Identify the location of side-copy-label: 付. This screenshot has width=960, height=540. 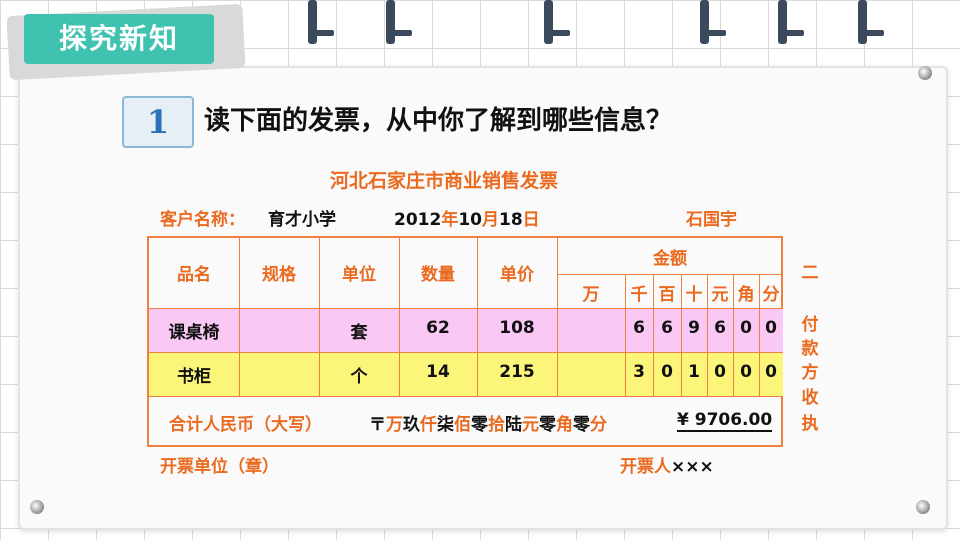
(810, 325).